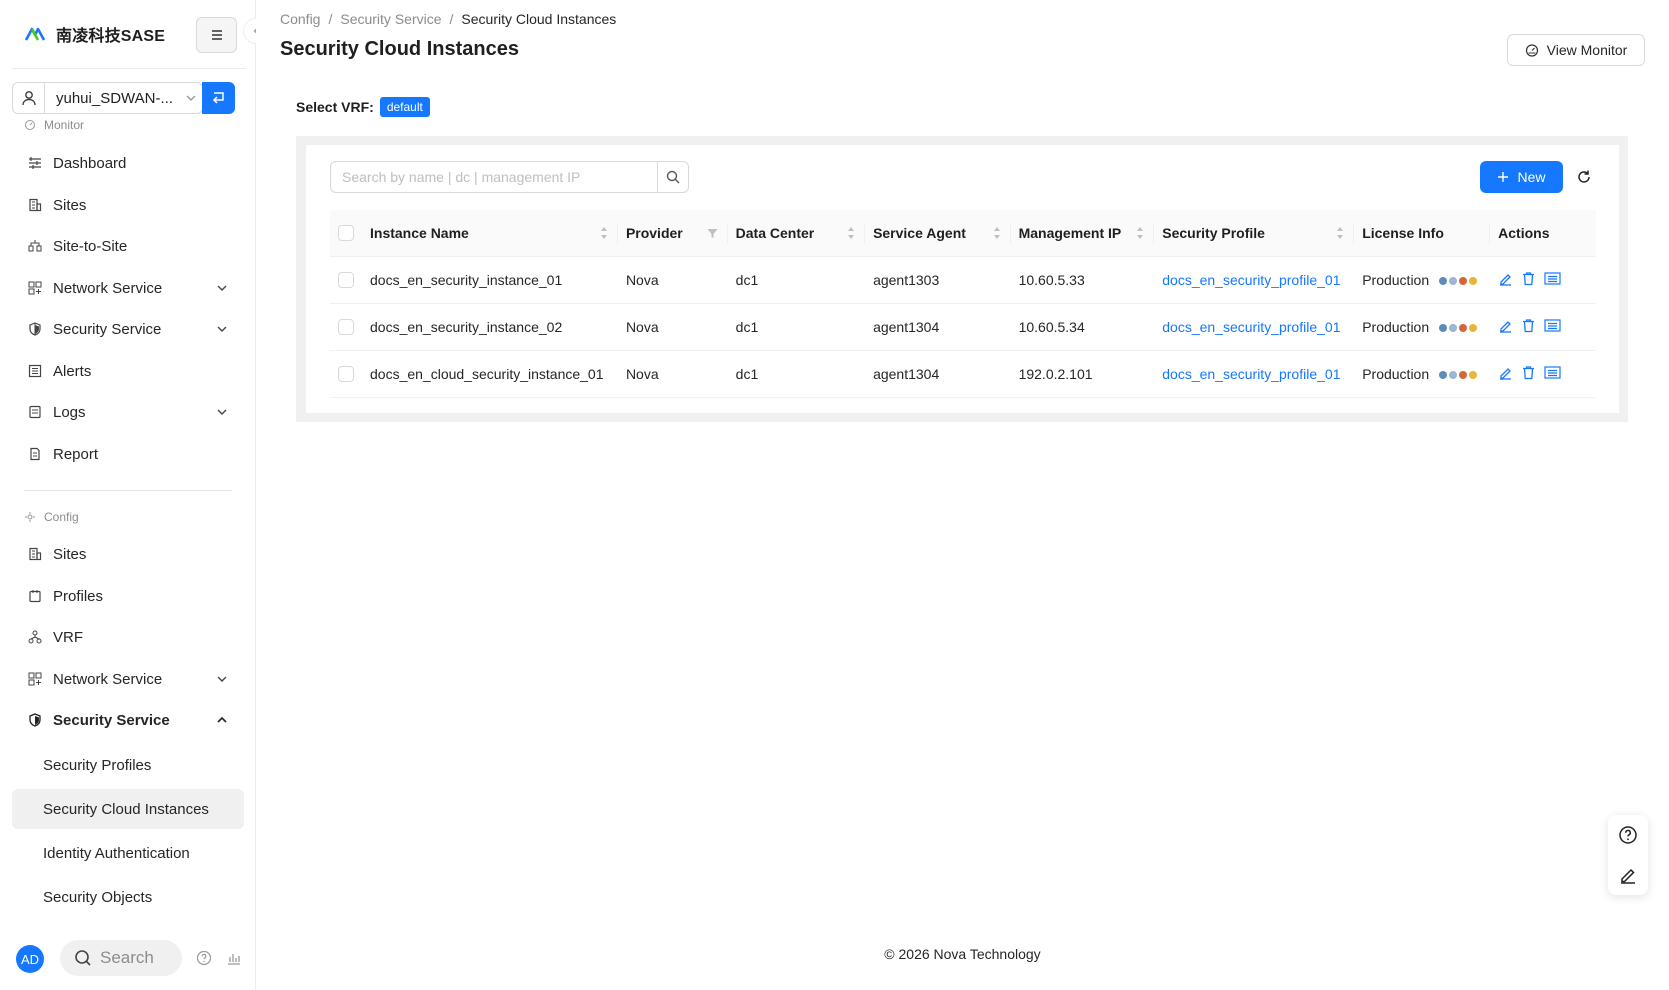  I want to click on chevron-down-icon, so click(222, 679).